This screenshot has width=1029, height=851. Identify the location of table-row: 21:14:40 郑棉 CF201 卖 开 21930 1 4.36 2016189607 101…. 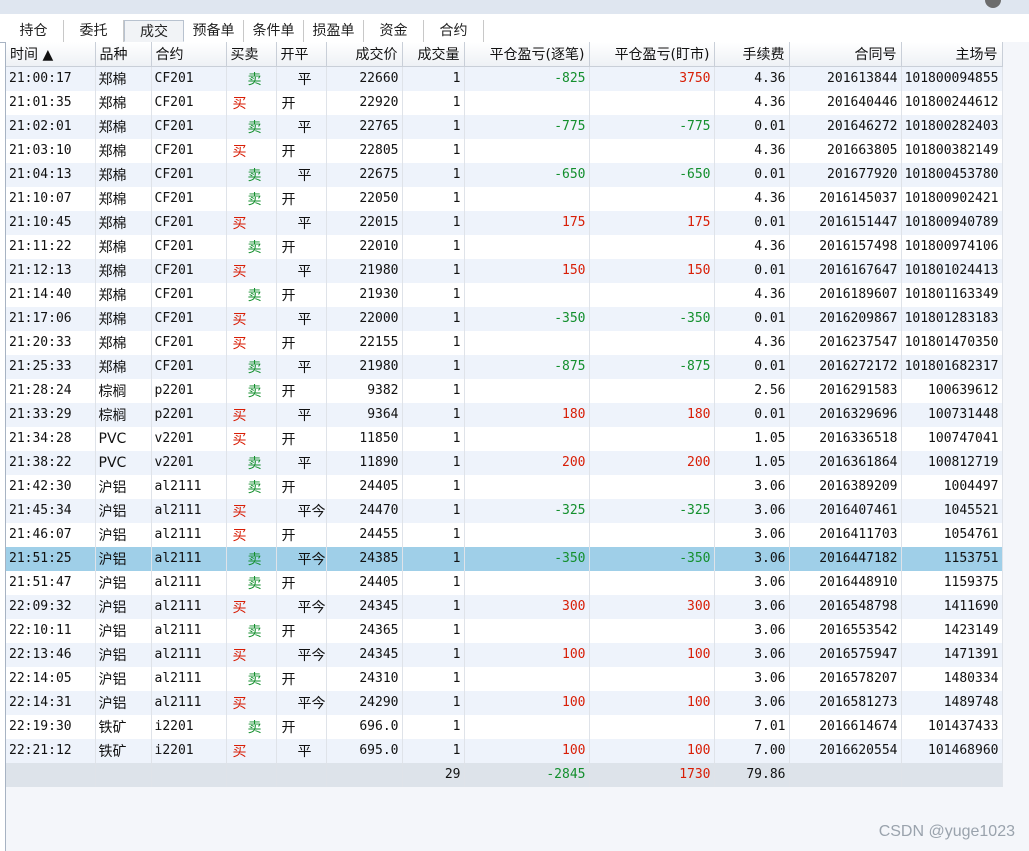
(504, 294).